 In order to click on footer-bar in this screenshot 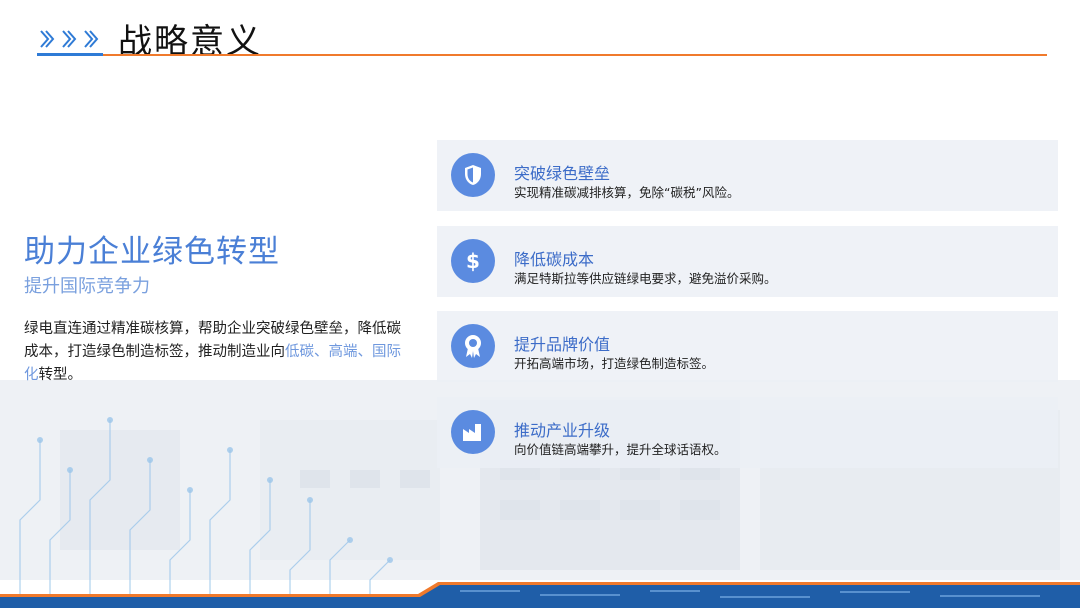, I will do `click(540, 595)`.